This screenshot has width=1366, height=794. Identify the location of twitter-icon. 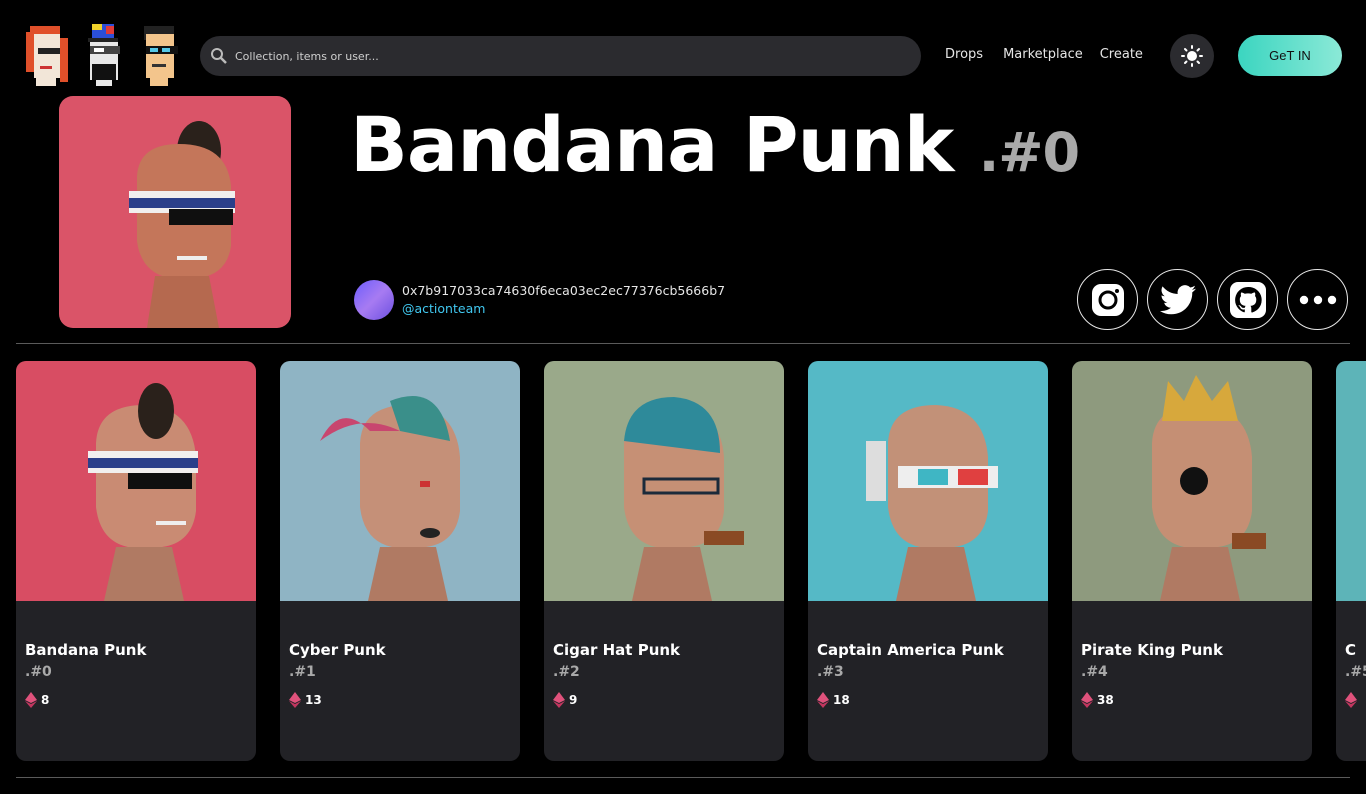
(1177, 299).